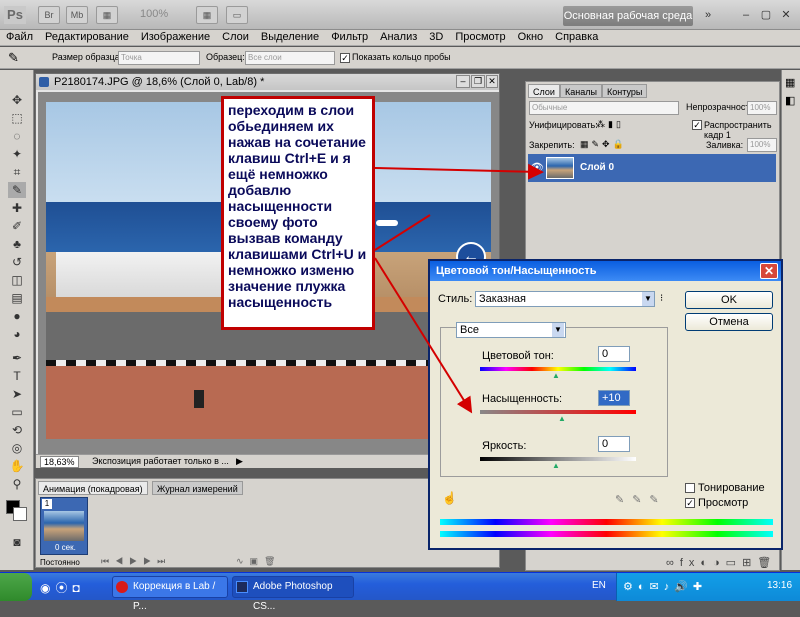  I want to click on 3d-rotate-tool-icon: ⟲, so click(17, 430).